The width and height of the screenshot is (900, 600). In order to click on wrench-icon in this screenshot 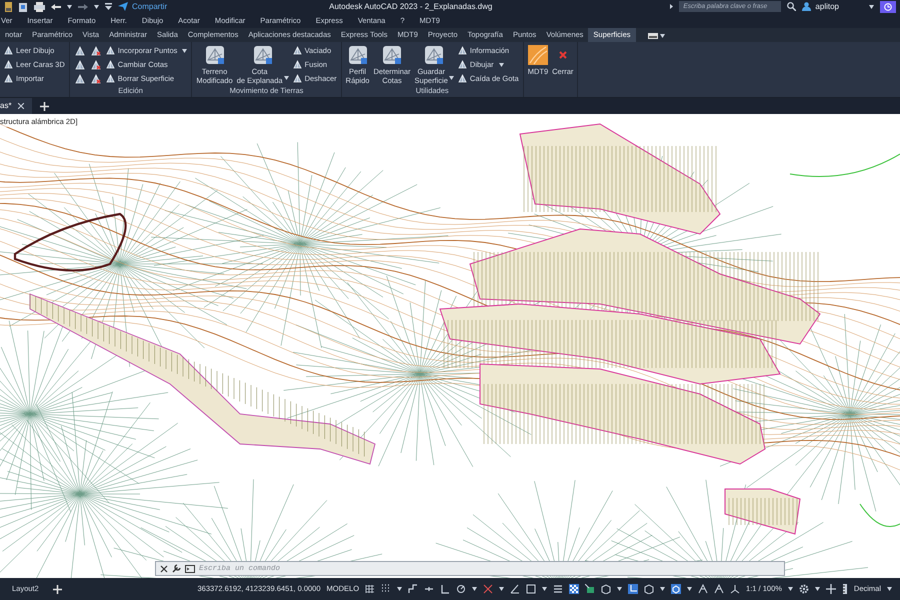, I will do `click(176, 568)`.